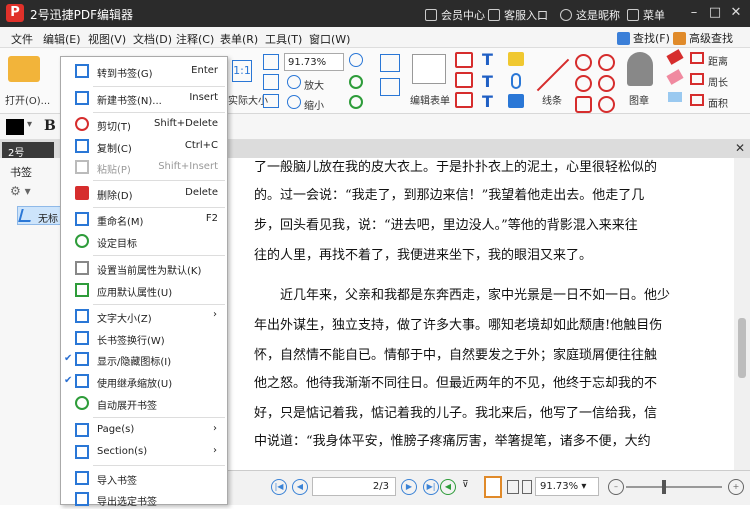 This screenshot has width=750, height=509. Describe the element at coordinates (239, 39) in the screenshot. I see `menu-form: 表单(R)` at that location.